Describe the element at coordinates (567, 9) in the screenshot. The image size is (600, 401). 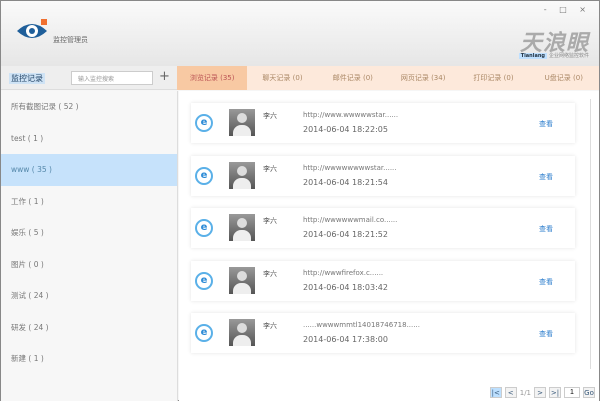
I see `window-controls: - □ ×` at that location.